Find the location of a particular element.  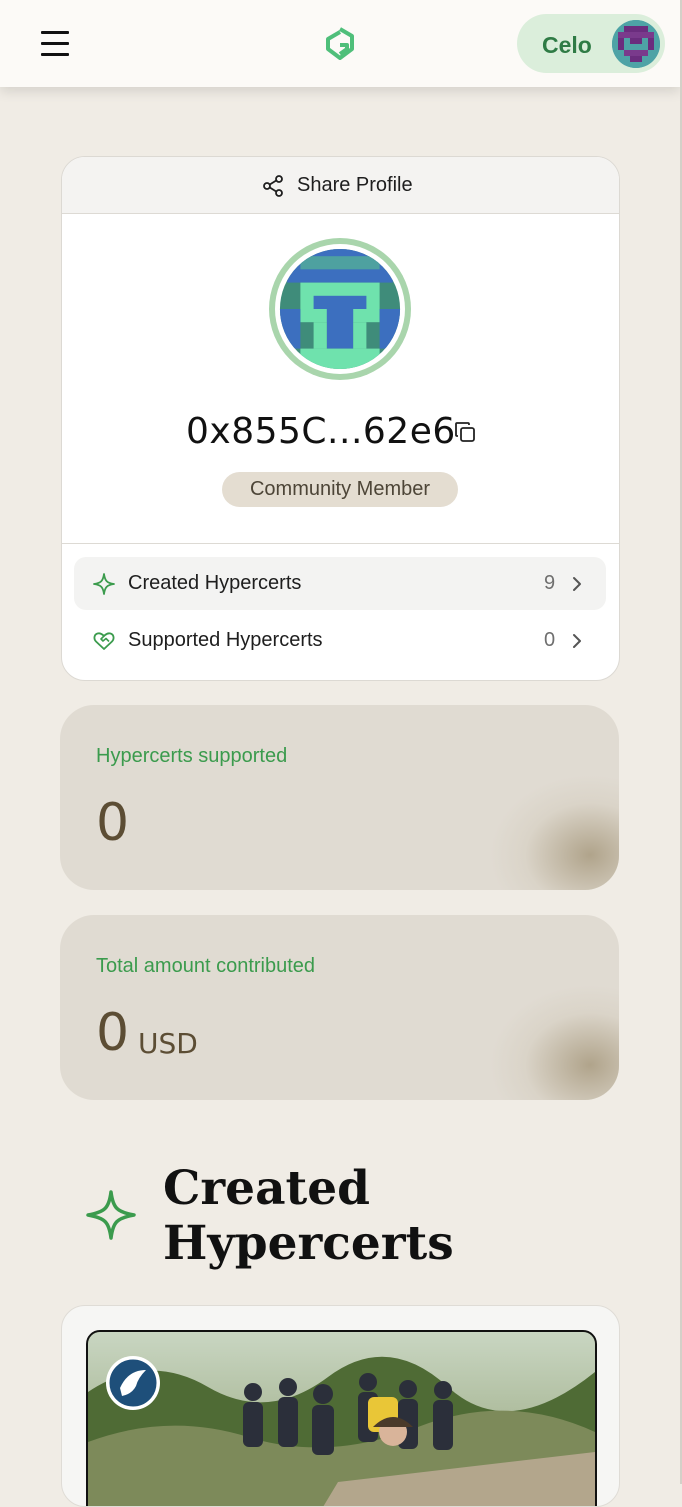

stat-unit: USD is located at coordinates (168, 1043).